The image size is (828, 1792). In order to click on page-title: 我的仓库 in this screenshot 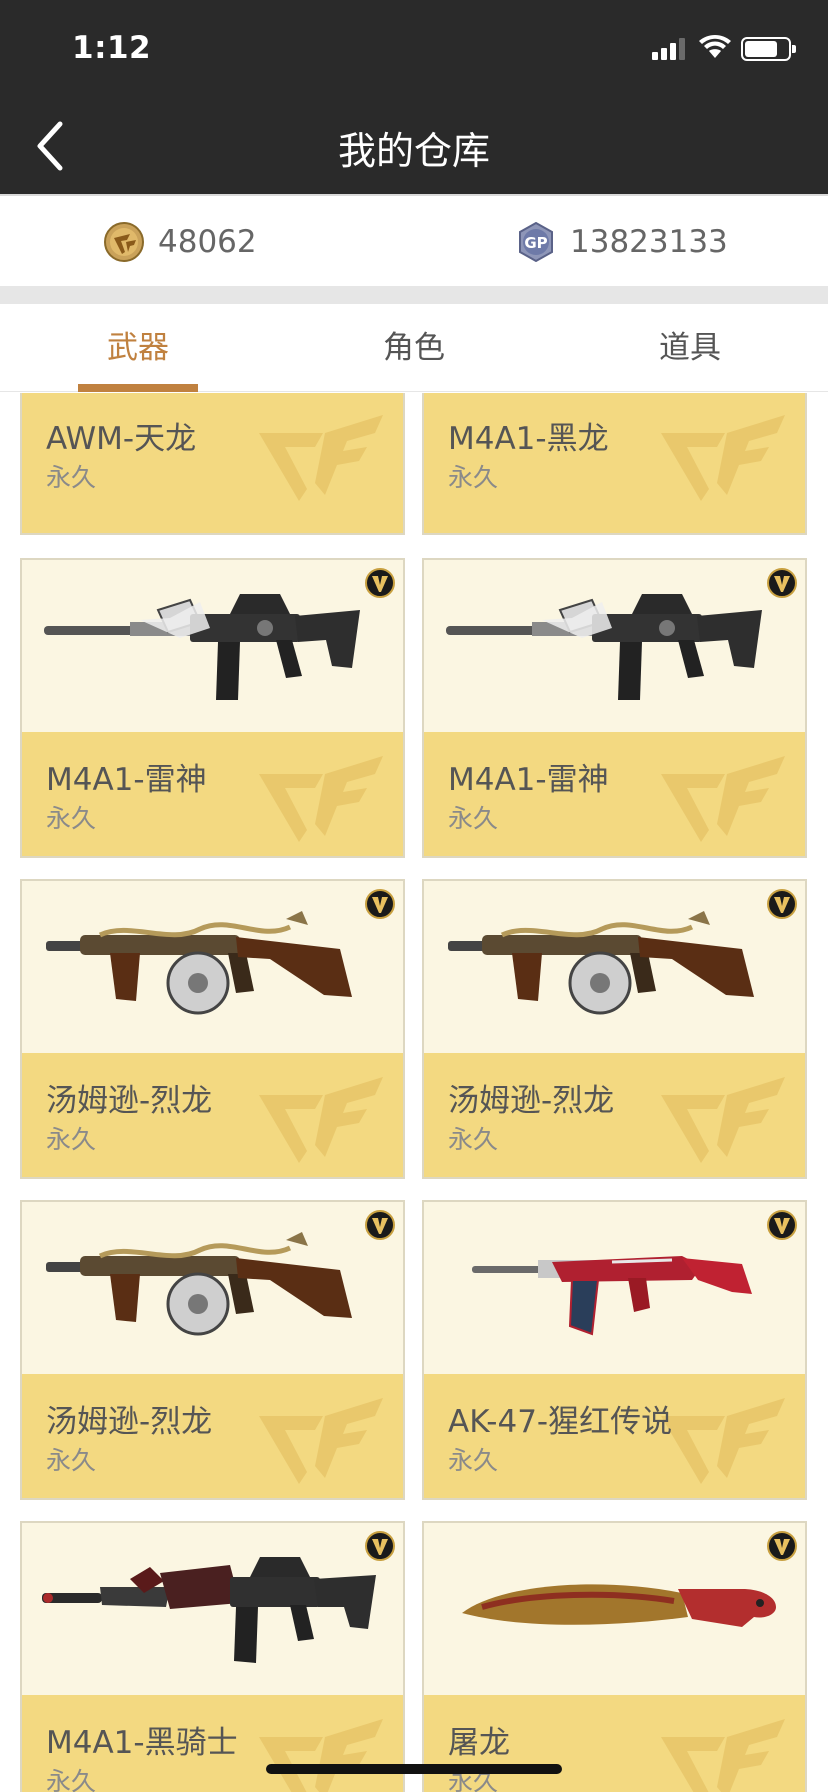, I will do `click(413, 151)`.